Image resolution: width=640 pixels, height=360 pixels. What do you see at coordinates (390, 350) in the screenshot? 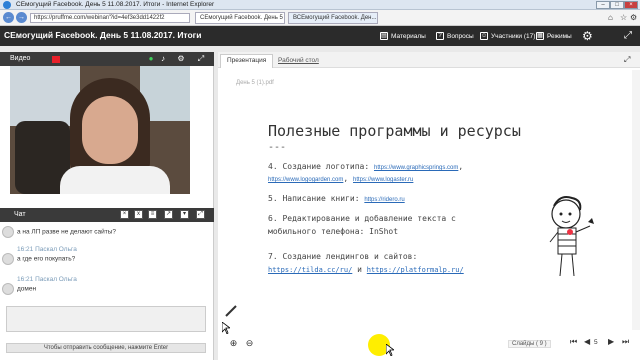
I see `mouse-cursor-icon` at bounding box center [390, 350].